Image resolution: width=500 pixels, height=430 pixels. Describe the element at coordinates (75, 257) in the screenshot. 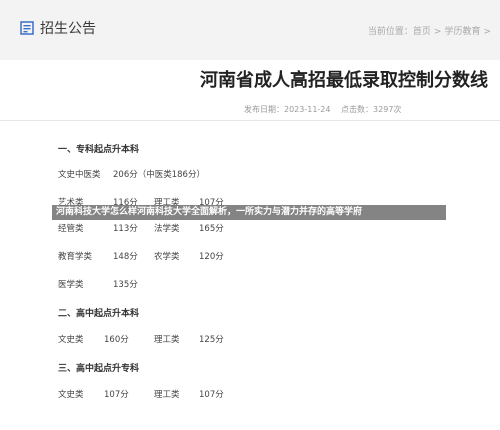

I see `category-label: 教育学类` at that location.